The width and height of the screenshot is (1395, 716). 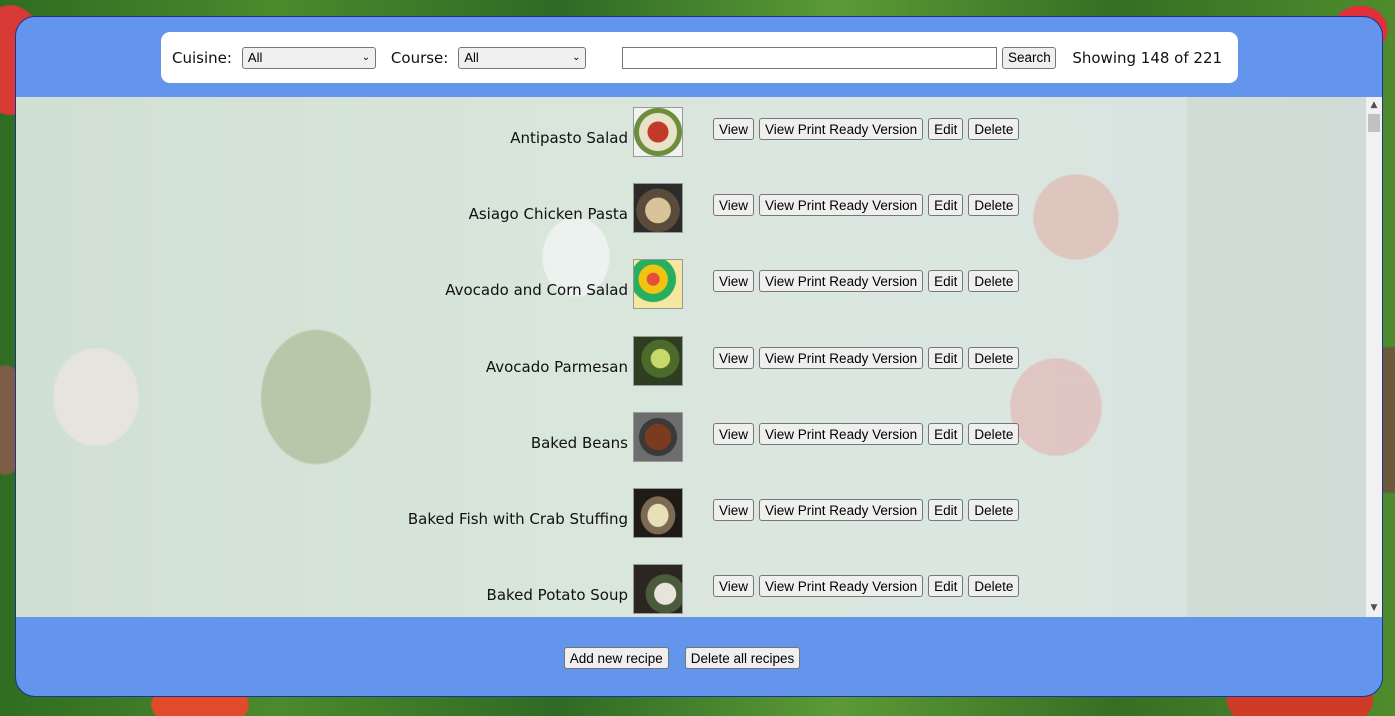 I want to click on results-count: Showing 148 of 221, so click(x=1147, y=57).